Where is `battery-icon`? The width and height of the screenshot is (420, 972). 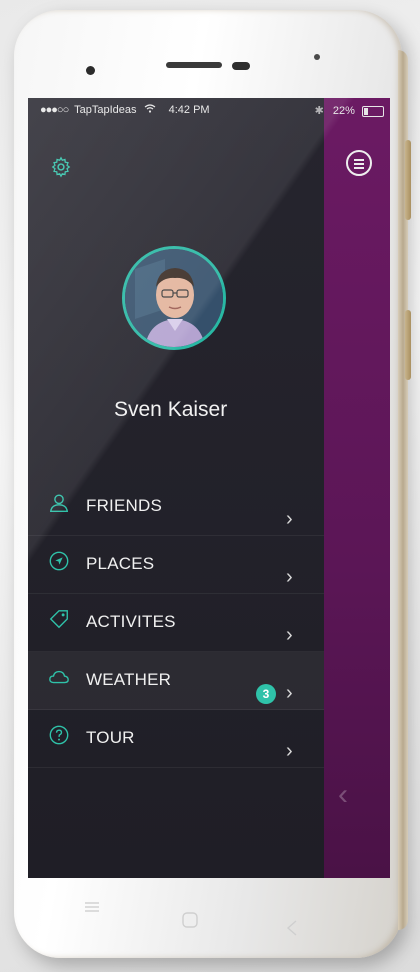
battery-icon is located at coordinates (373, 111).